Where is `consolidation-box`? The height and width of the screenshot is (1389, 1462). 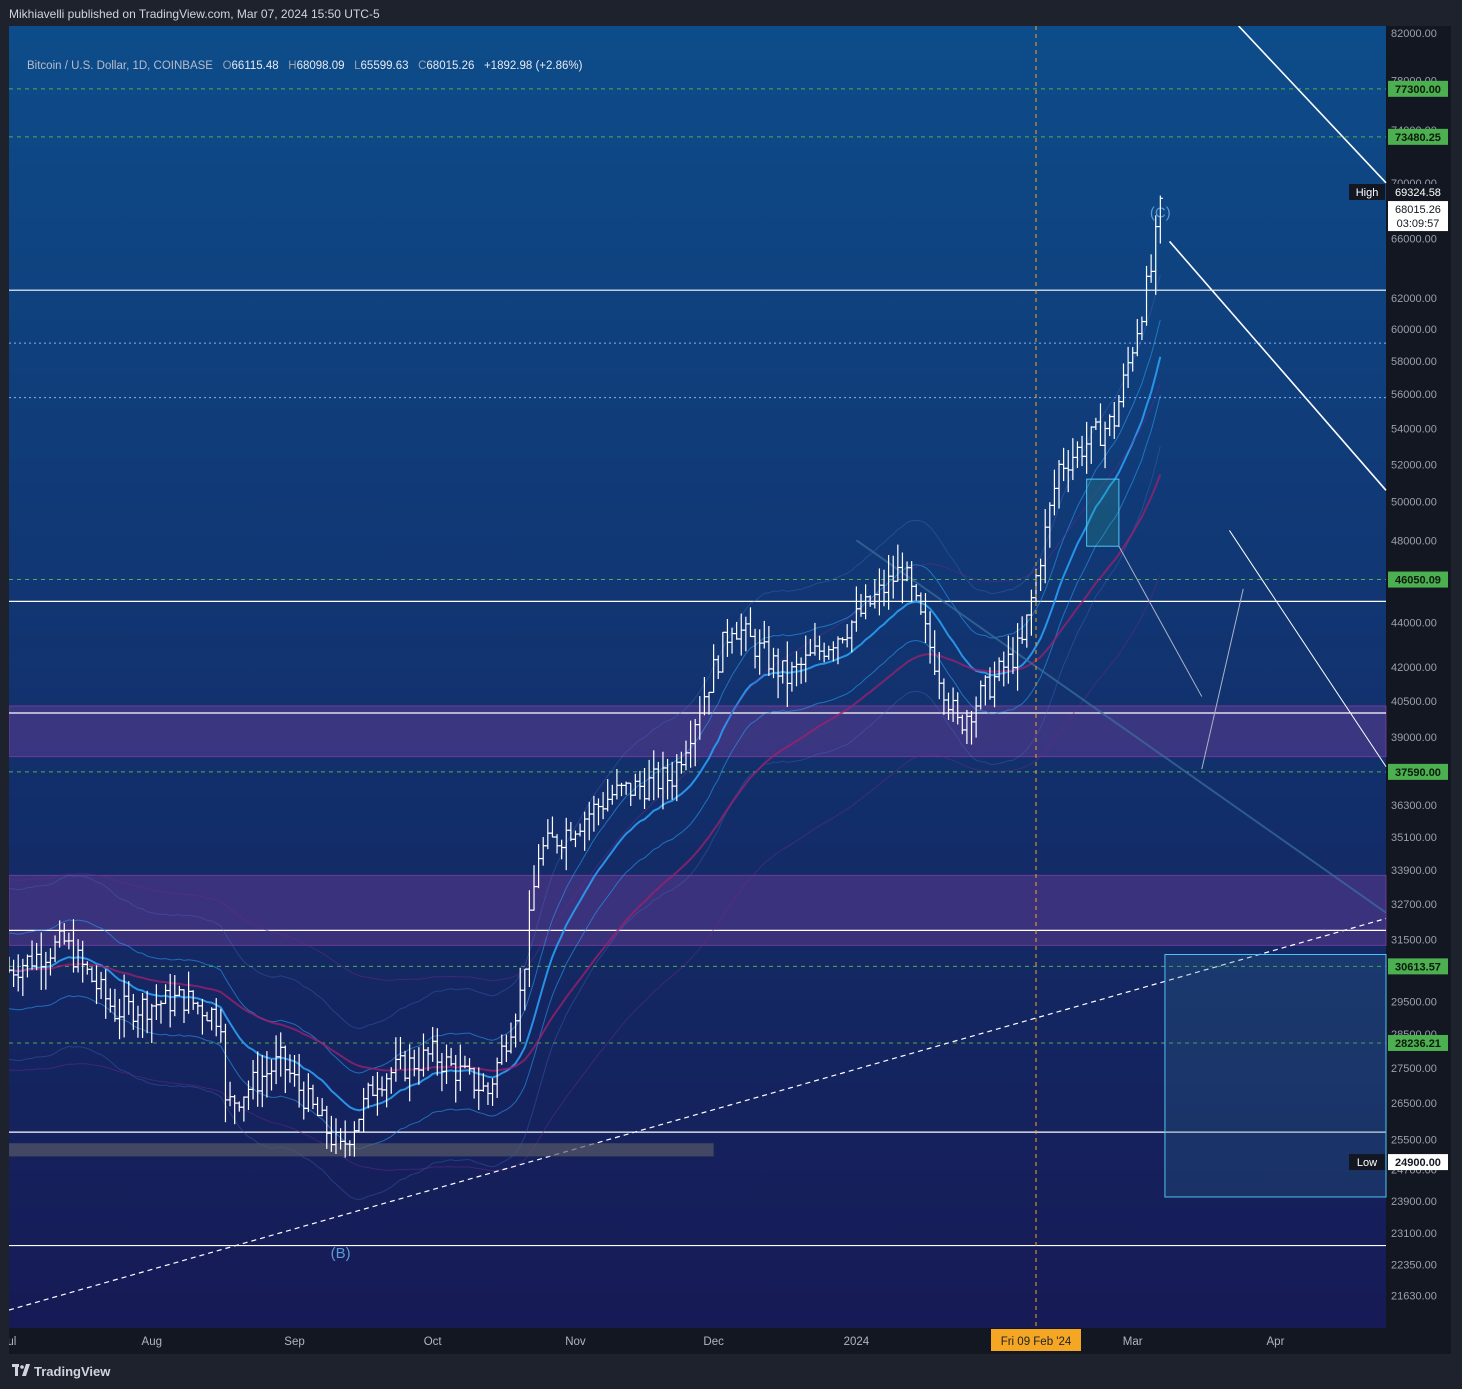
consolidation-box is located at coordinates (1103, 512).